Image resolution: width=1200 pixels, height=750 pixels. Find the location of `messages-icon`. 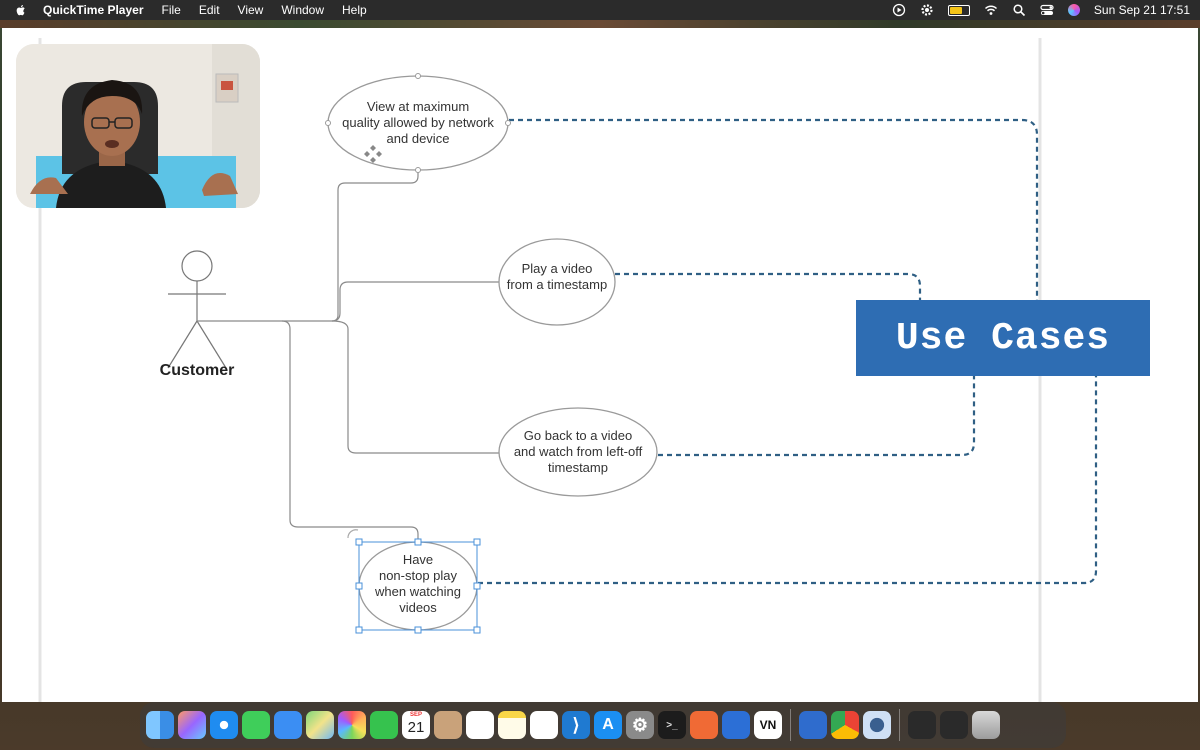

messages-icon is located at coordinates (256, 725).